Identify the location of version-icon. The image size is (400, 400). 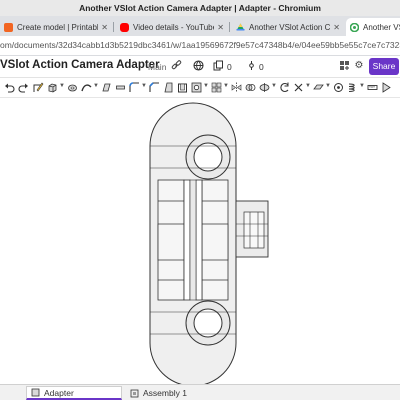
(251, 66).